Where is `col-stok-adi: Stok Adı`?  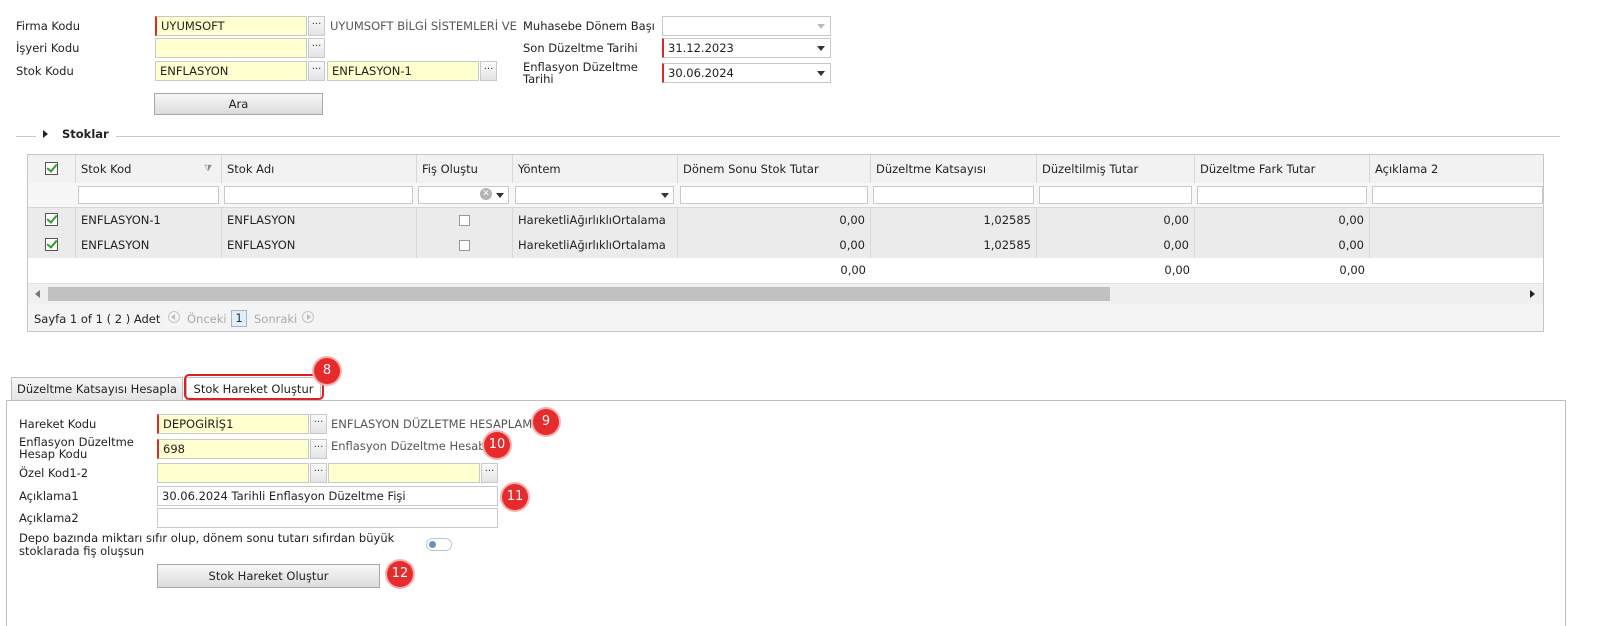 col-stok-adi: Stok Adı is located at coordinates (319, 169).